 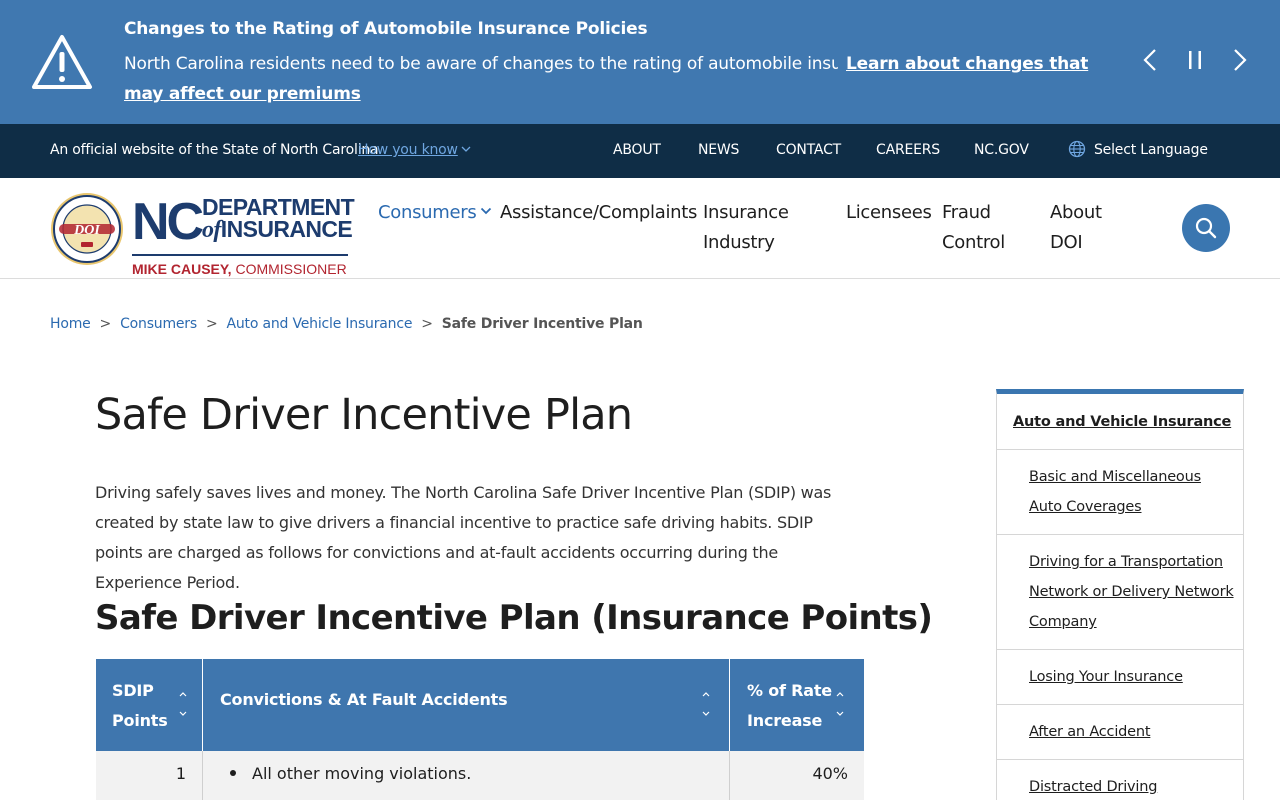 What do you see at coordinates (240, 255) in the screenshot?
I see `logo-rule` at bounding box center [240, 255].